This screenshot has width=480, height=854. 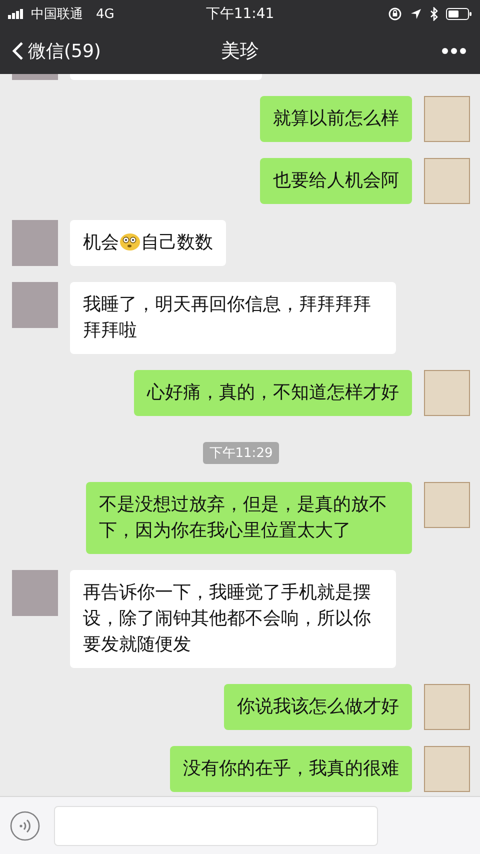 I want to click on battery-icon, so click(x=459, y=14).